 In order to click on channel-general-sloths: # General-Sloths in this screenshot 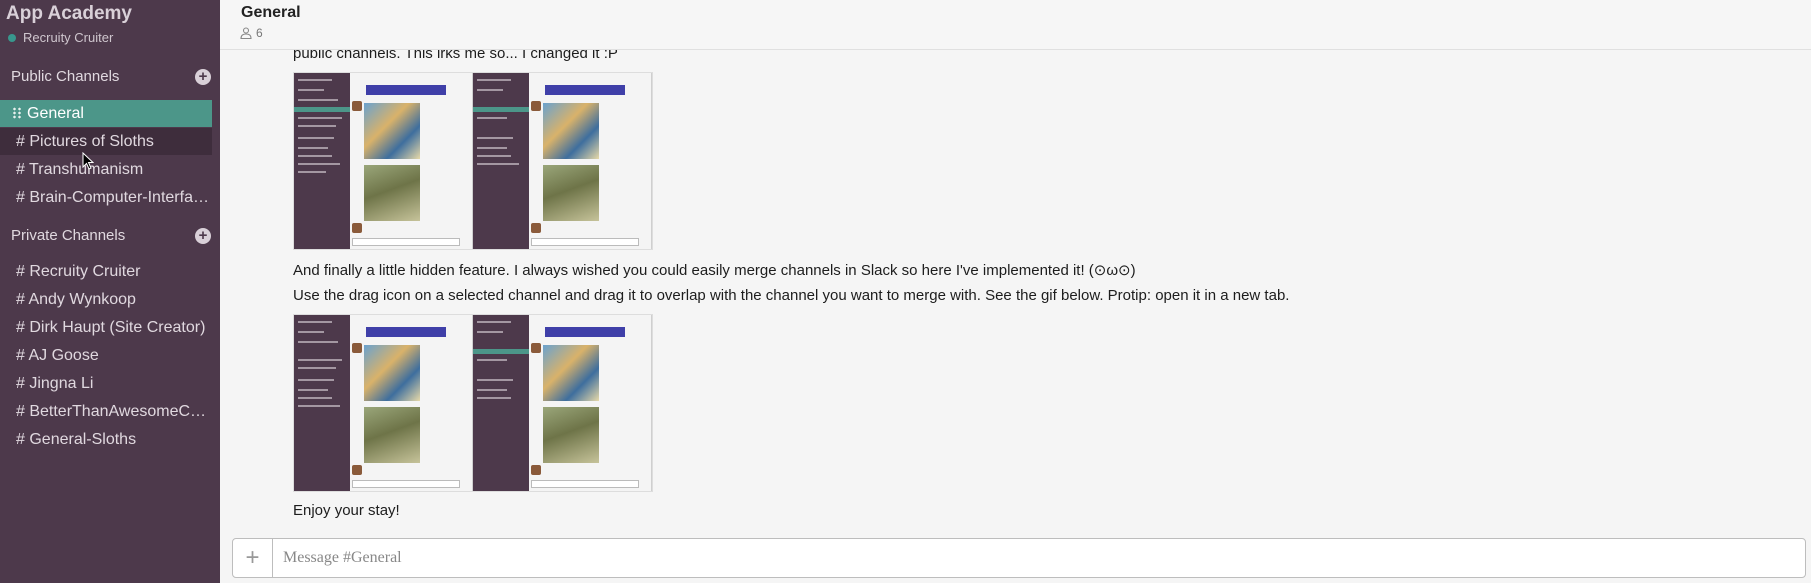, I will do `click(106, 439)`.